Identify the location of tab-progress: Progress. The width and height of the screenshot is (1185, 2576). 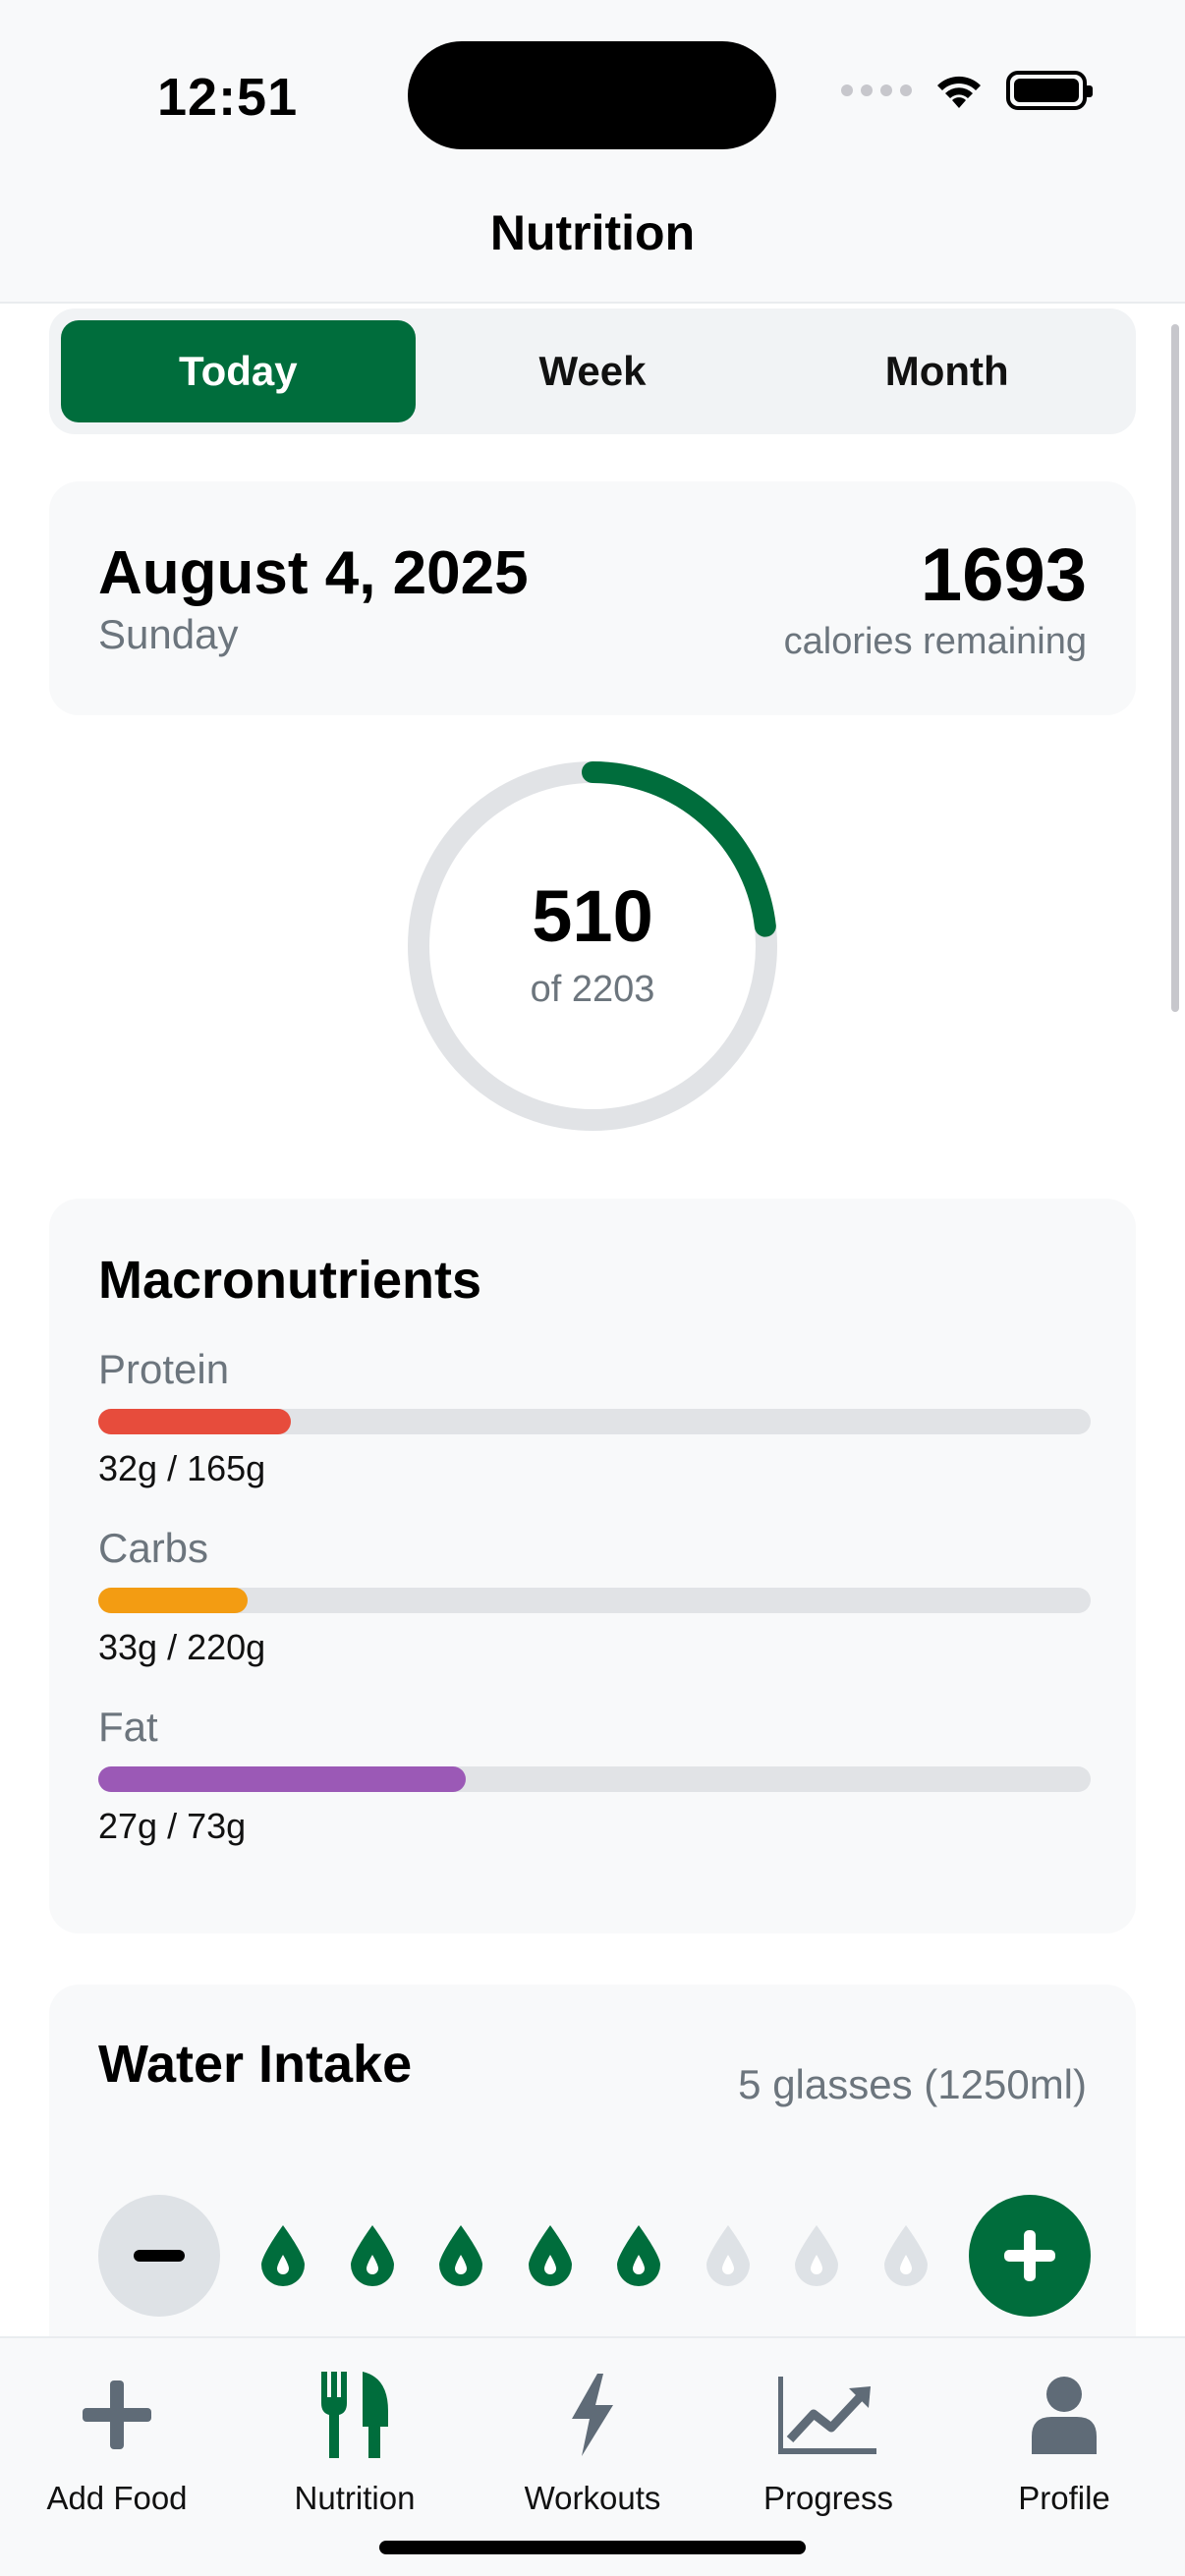
(828, 2436).